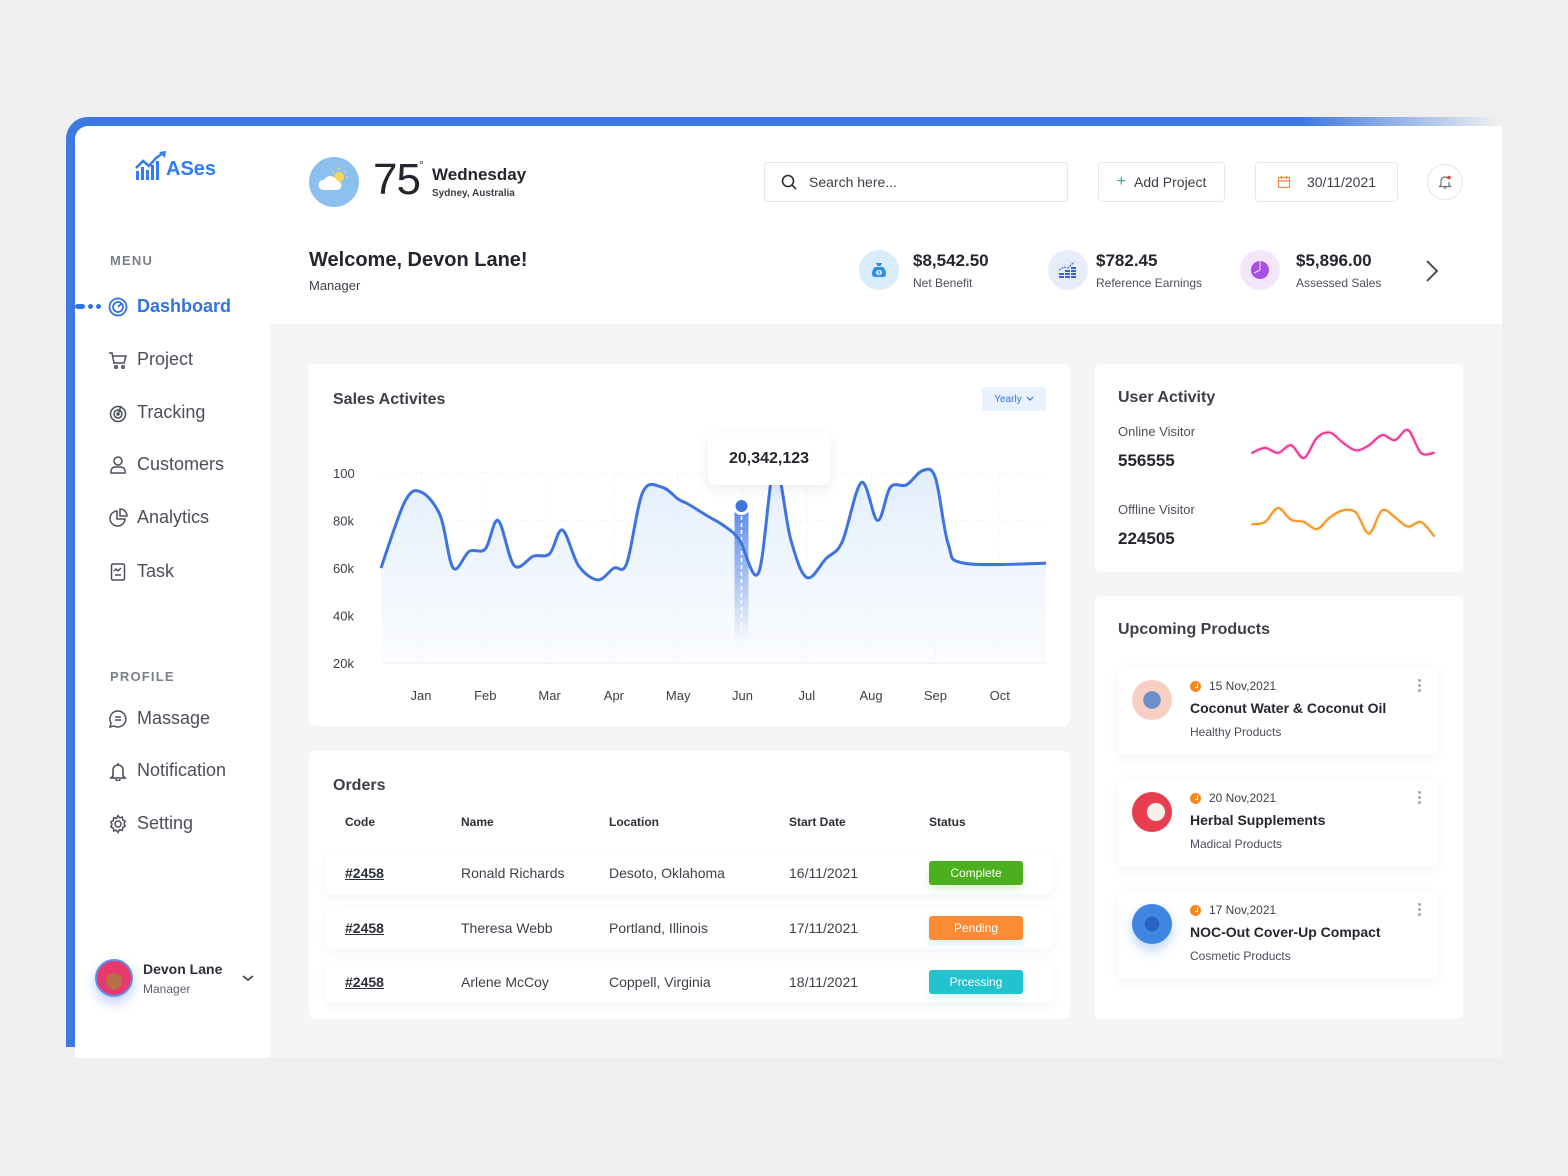 Image resolution: width=1568 pixels, height=1176 pixels. I want to click on search-icon, so click(789, 182).